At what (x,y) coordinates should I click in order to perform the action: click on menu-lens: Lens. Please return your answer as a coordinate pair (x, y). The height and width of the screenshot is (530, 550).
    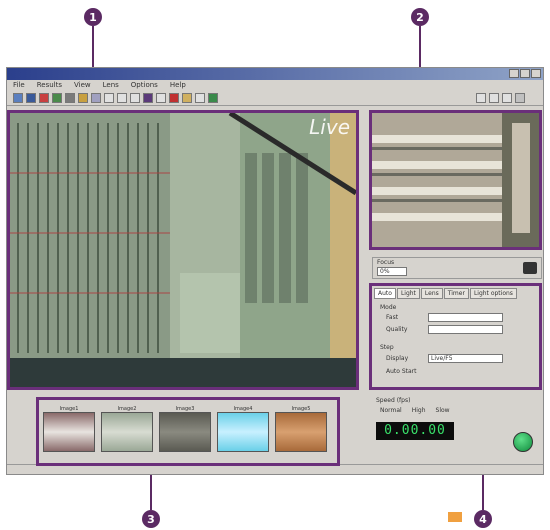
    Looking at the image, I should click on (111, 85).